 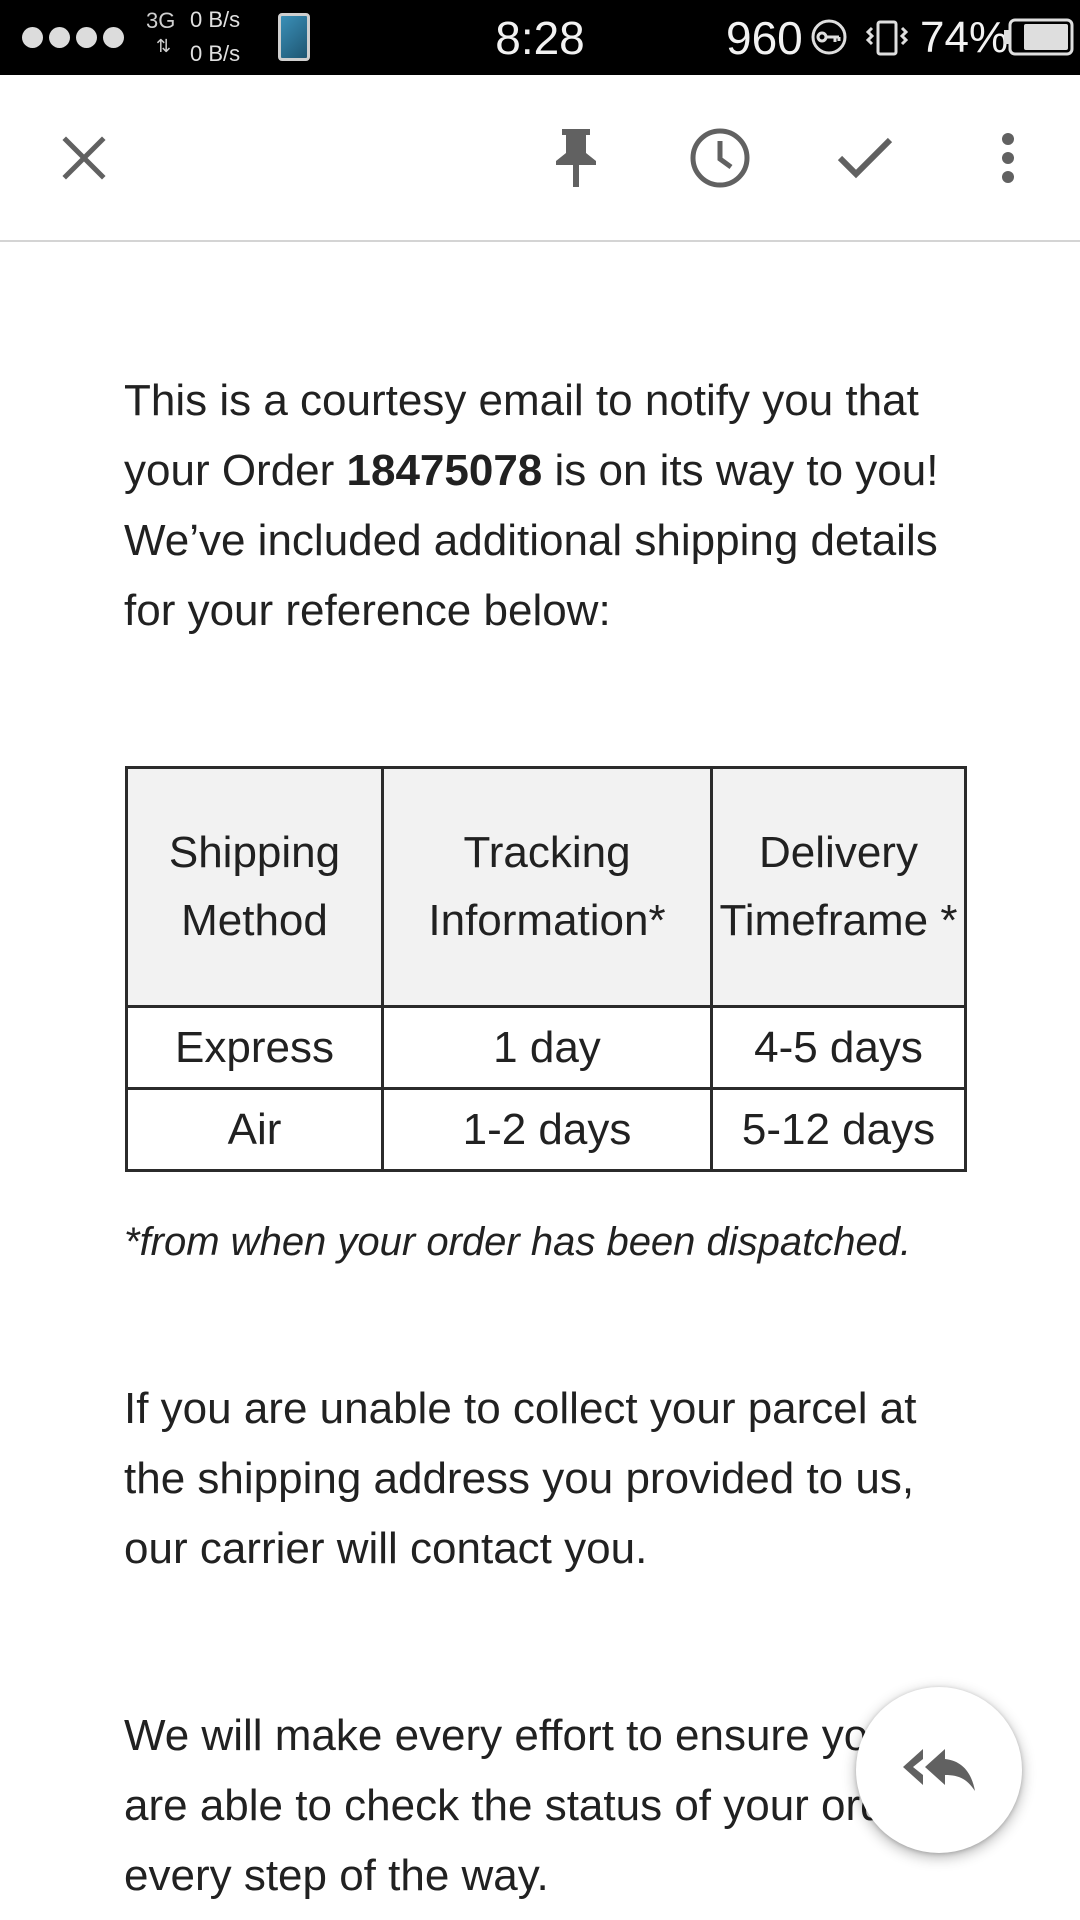 I want to click on reply-all-button, so click(x=939, y=1770).